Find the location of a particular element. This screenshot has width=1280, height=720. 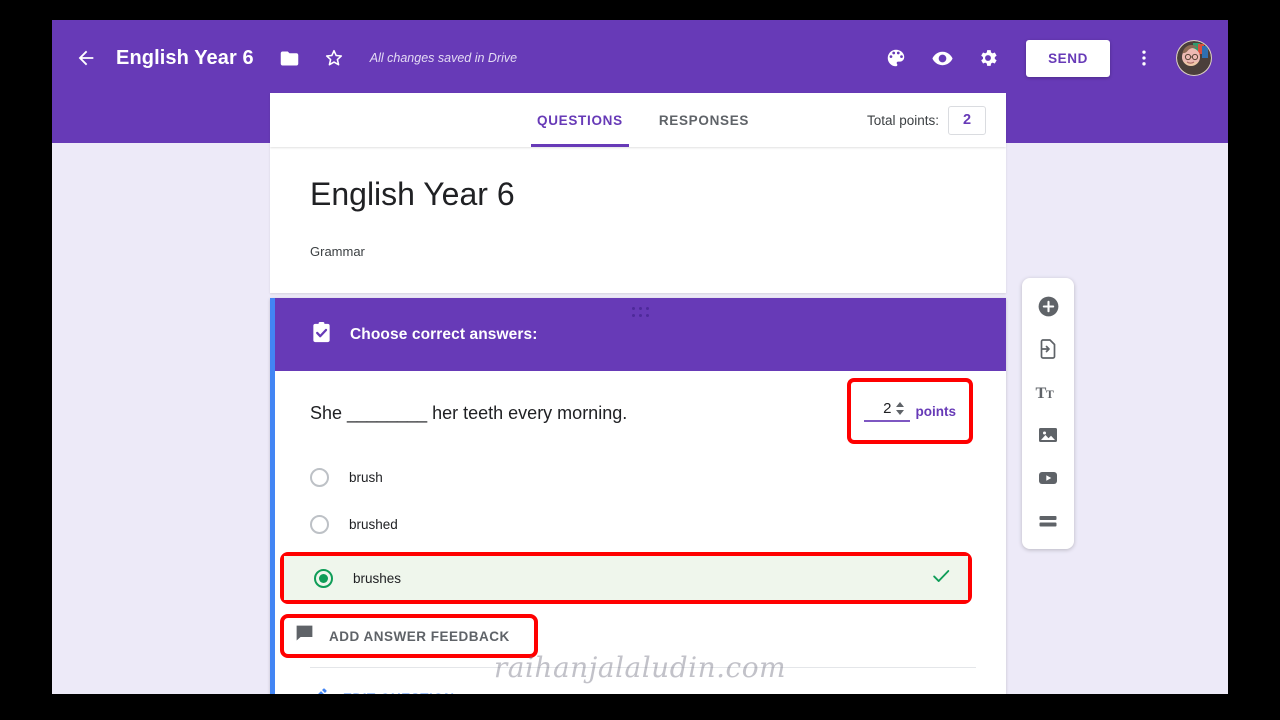

points-input: 2 is located at coordinates (886, 411).